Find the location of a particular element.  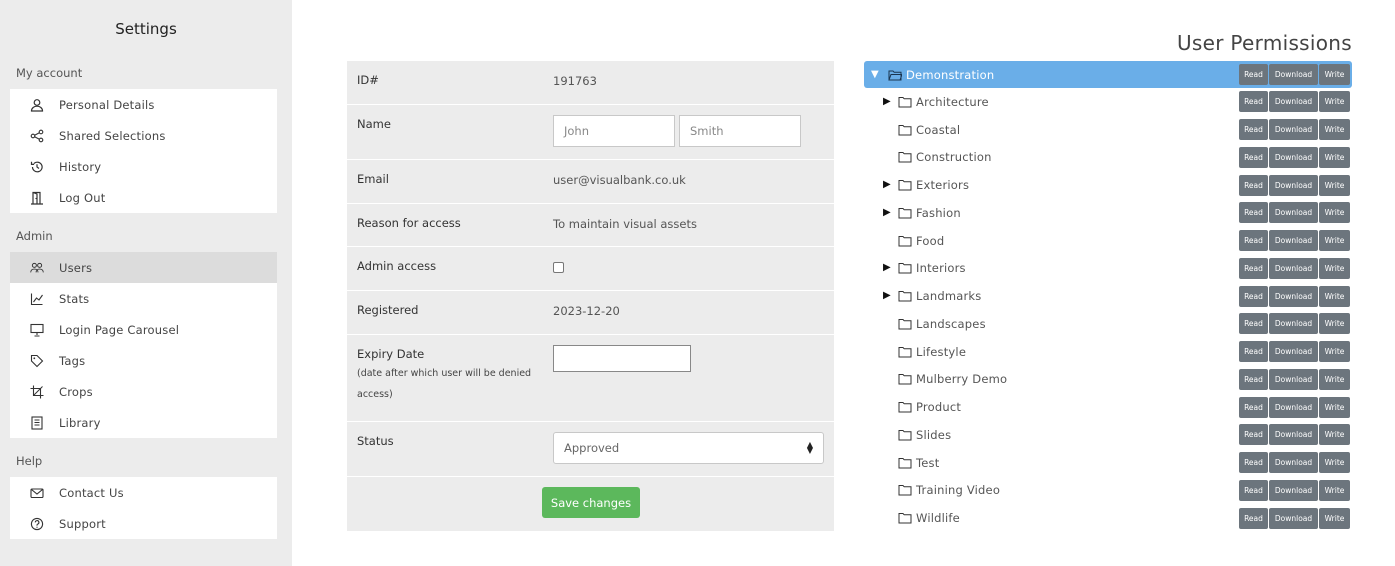

tree-node-label: Lifestyle is located at coordinates (941, 351).